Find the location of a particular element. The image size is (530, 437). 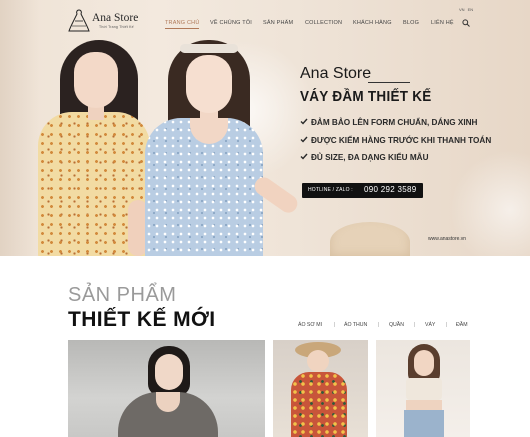

hero-divider is located at coordinates (389, 82).